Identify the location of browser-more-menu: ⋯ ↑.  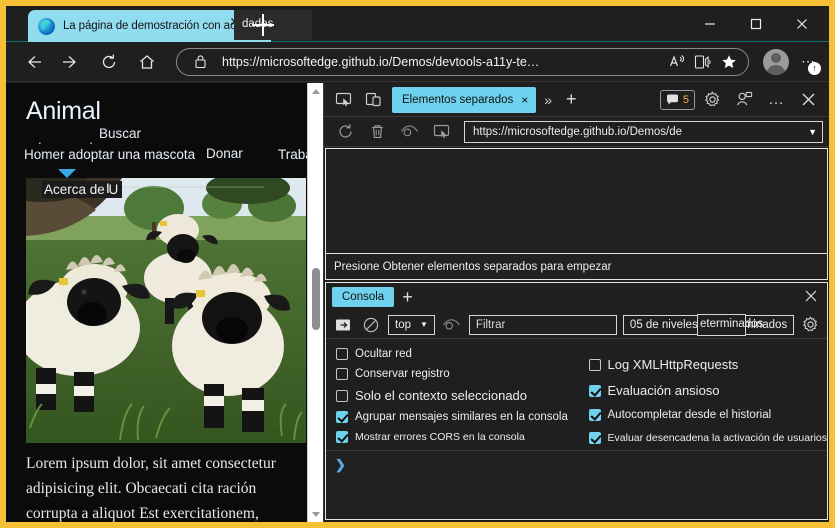
(808, 62).